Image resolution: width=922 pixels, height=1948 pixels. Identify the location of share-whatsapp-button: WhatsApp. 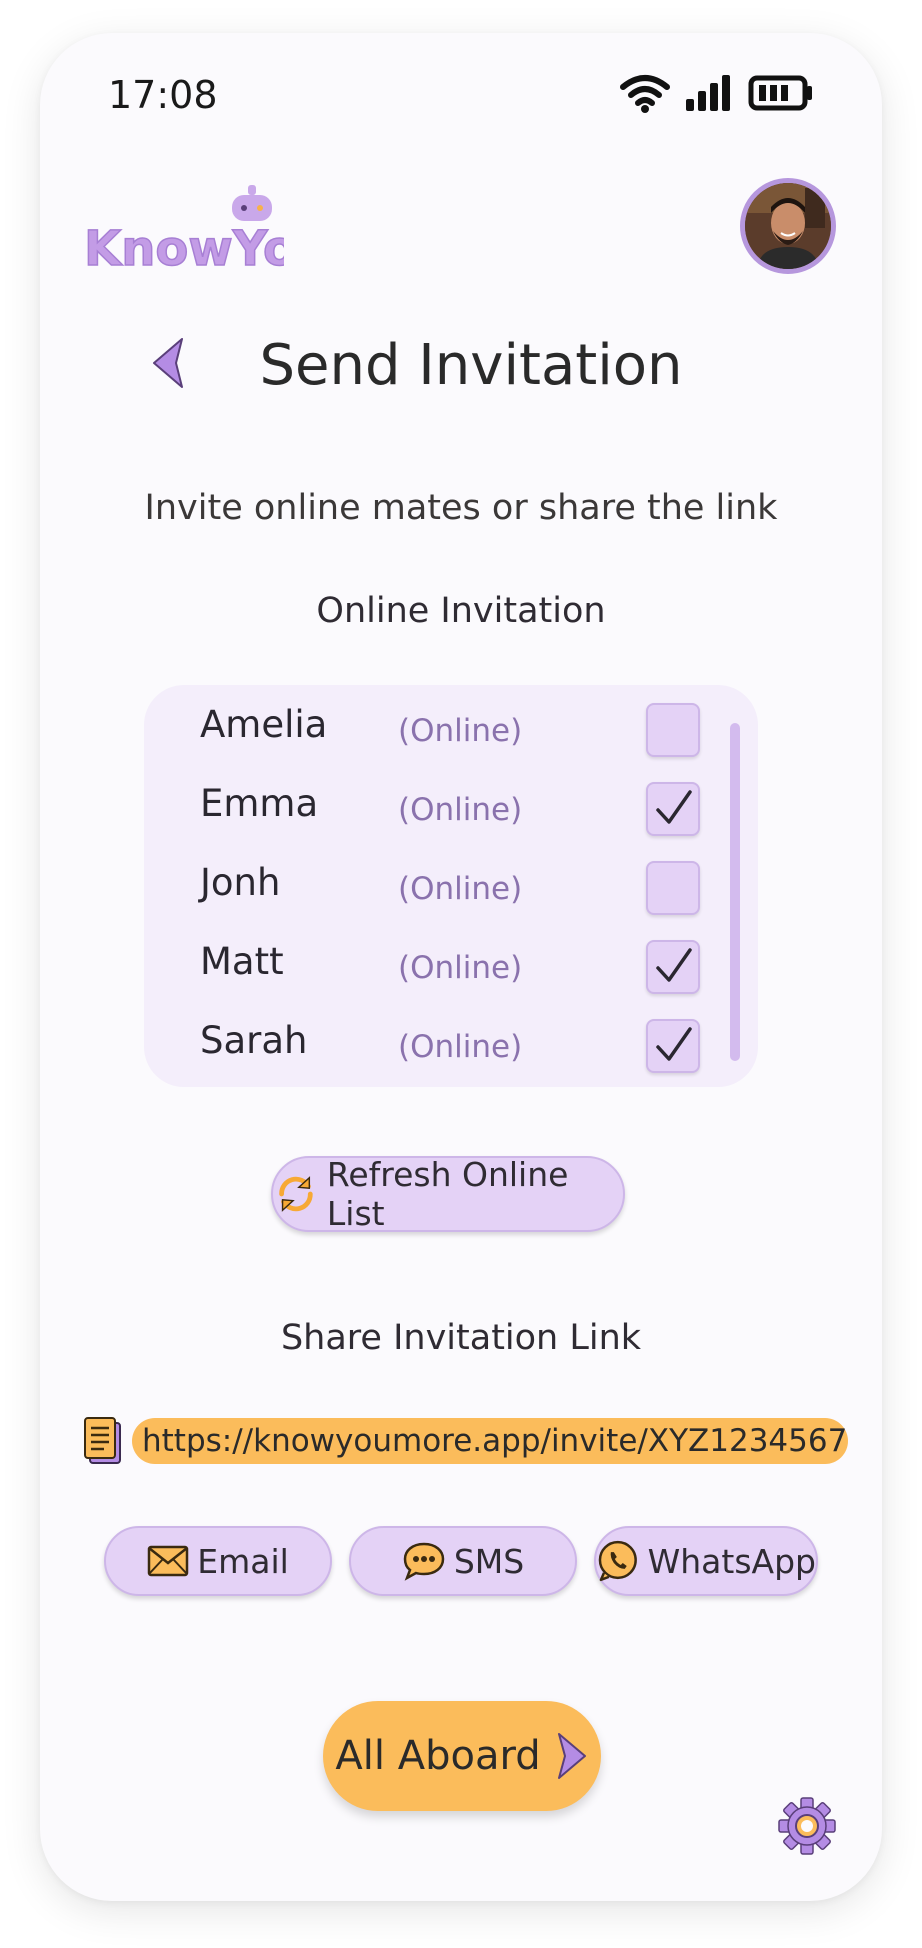
(706, 1561).